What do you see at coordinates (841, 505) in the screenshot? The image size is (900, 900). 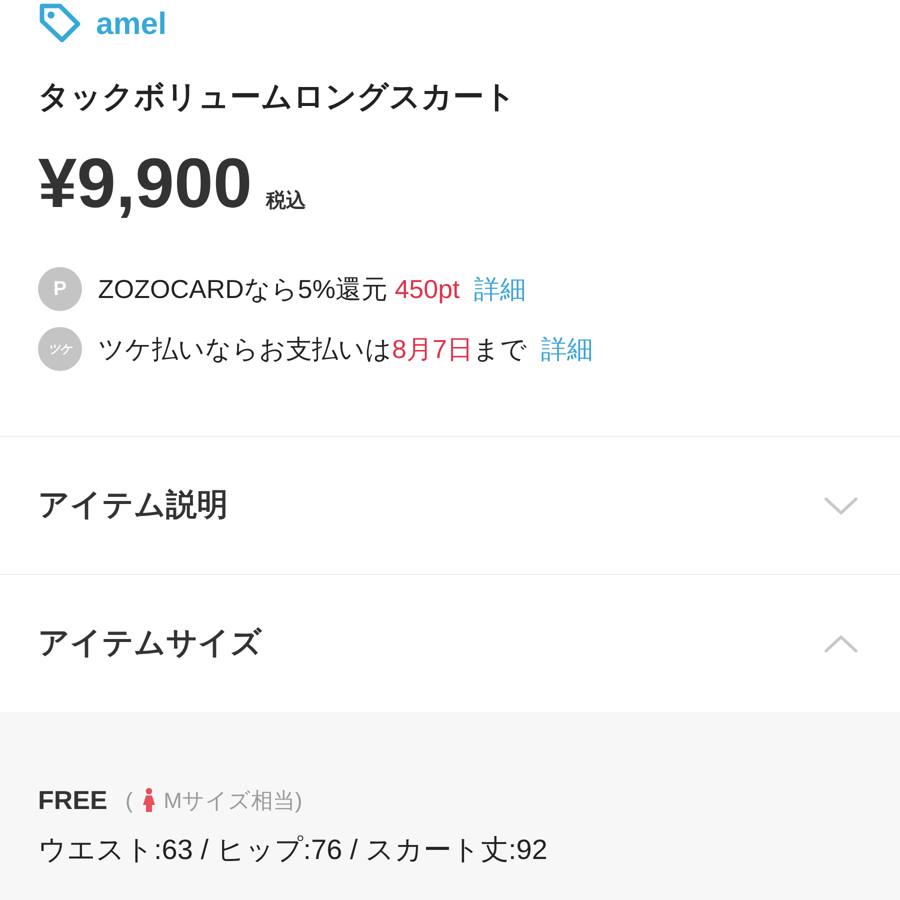 I see `chevron-down-icon` at bounding box center [841, 505].